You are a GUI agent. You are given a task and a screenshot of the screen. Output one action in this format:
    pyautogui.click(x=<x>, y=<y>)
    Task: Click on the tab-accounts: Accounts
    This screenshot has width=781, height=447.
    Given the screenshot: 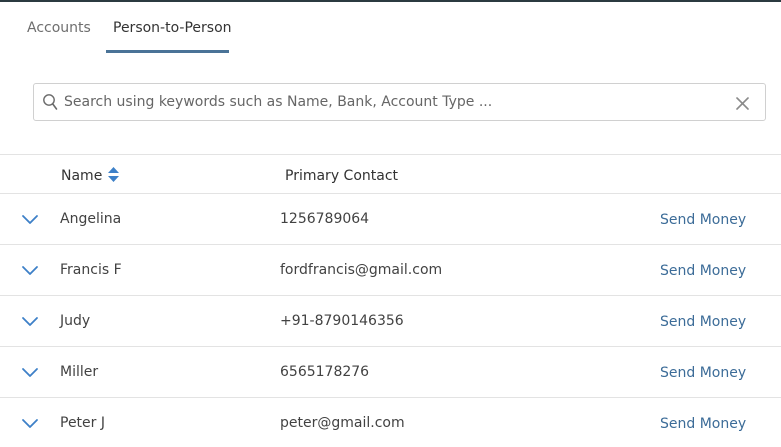 What is the action you would take?
    pyautogui.click(x=59, y=28)
    